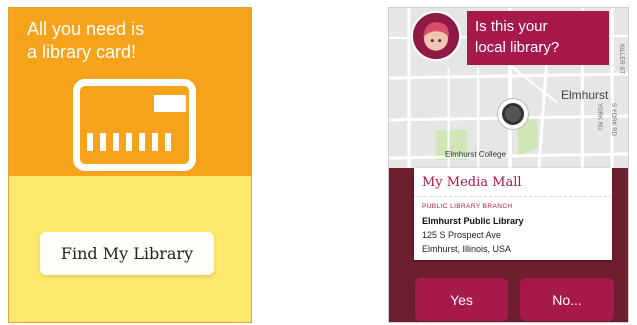 The height and width of the screenshot is (325, 637). What do you see at coordinates (82, 52) in the screenshot?
I see `headline-line-2: a library card!` at bounding box center [82, 52].